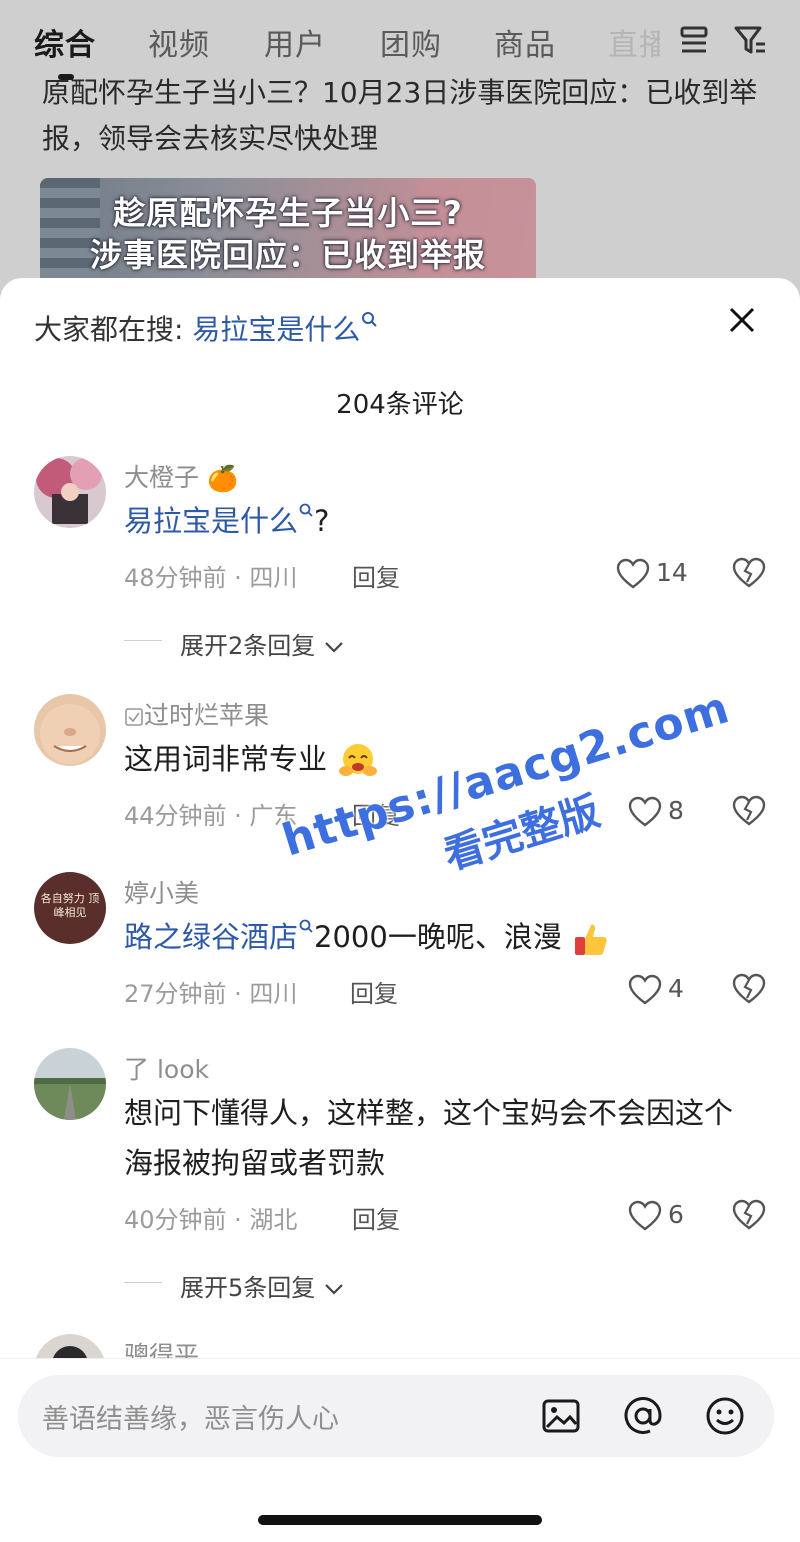  I want to click on comment-item: 骢得平, so click(400, 1346).